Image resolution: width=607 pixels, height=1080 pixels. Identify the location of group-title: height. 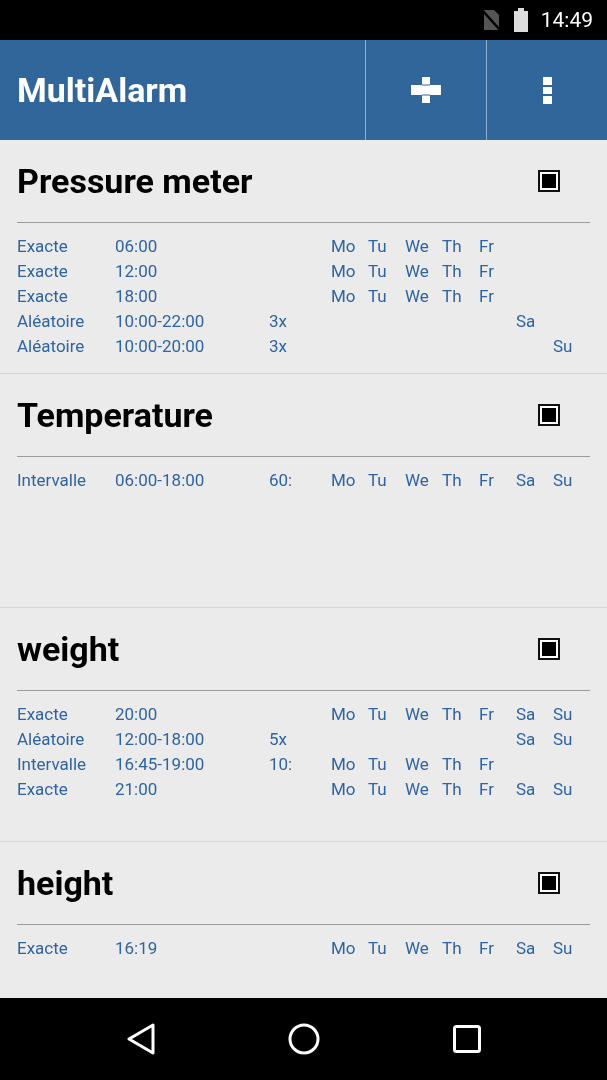
(65, 883).